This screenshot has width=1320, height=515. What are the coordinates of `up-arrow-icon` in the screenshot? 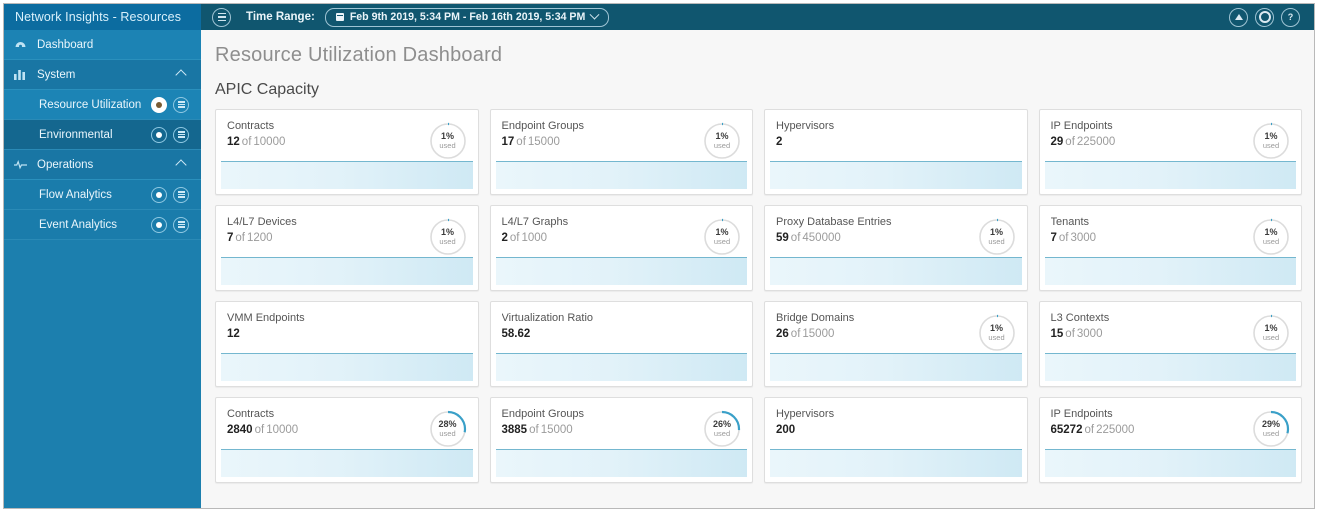 It's located at (1238, 17).